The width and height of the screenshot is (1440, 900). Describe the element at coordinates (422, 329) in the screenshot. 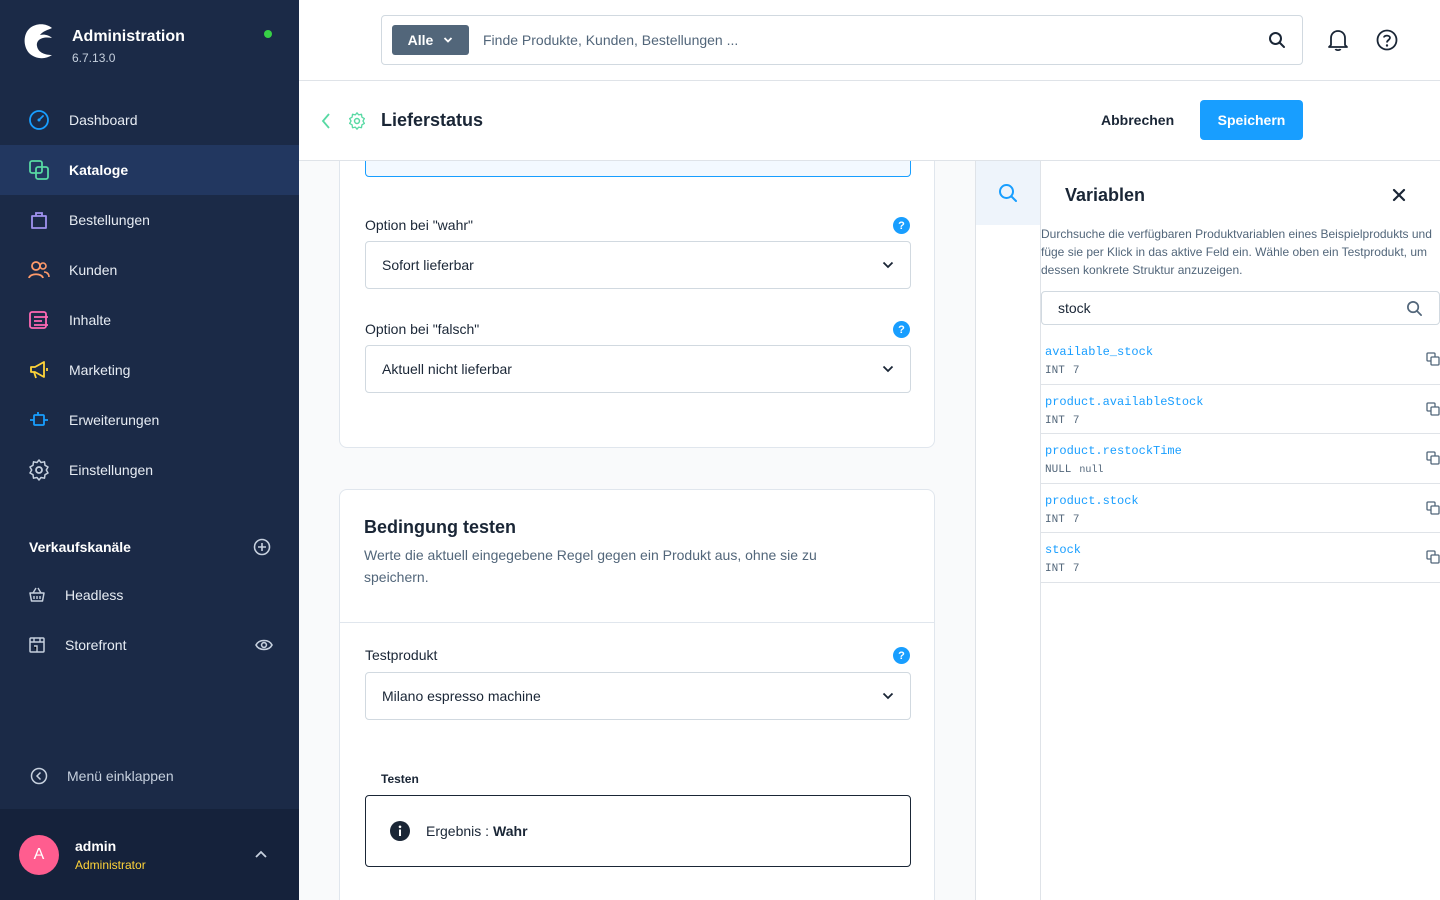

I see `option-false-label: Option bei "falsch"` at that location.